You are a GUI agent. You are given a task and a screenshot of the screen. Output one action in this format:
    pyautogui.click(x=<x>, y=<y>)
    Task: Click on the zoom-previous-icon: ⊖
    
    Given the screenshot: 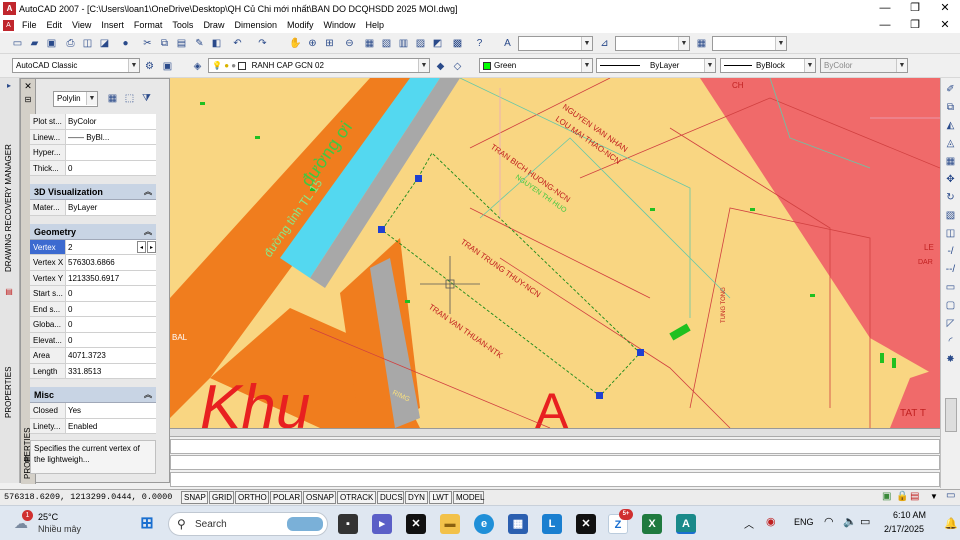 What is the action you would take?
    pyautogui.click(x=349, y=43)
    